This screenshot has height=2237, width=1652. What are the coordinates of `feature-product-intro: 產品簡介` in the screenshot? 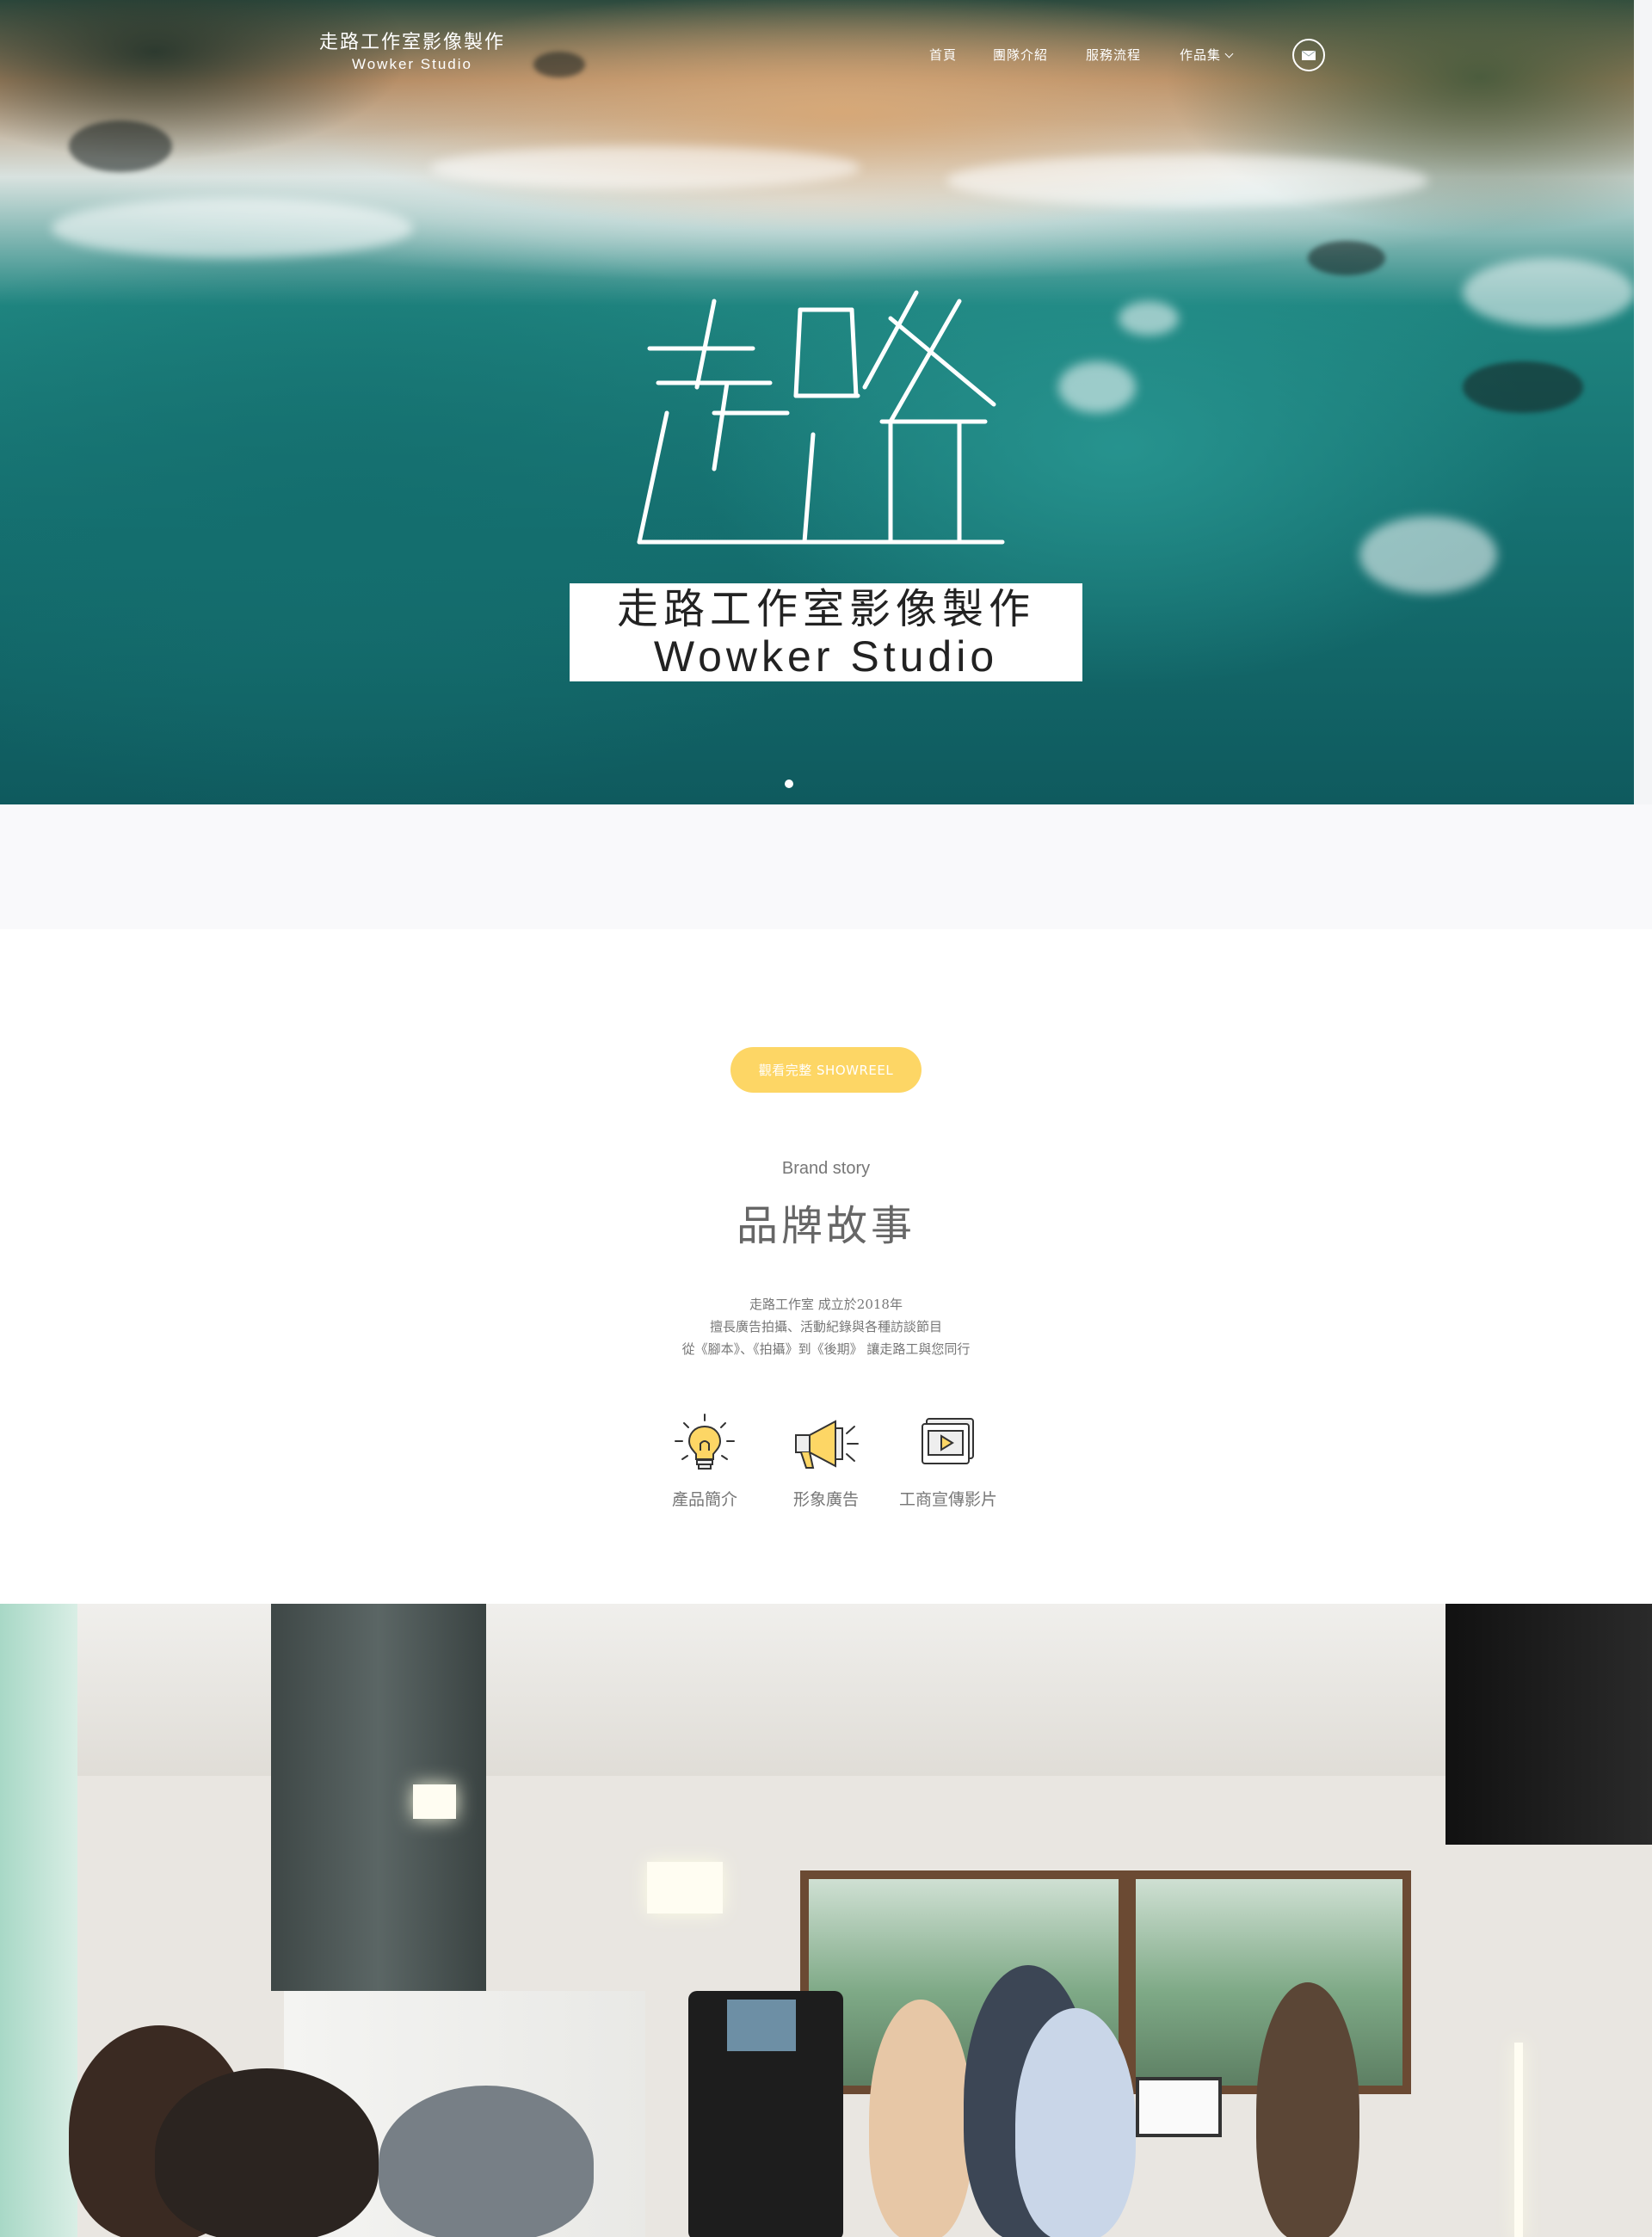 It's located at (704, 1460).